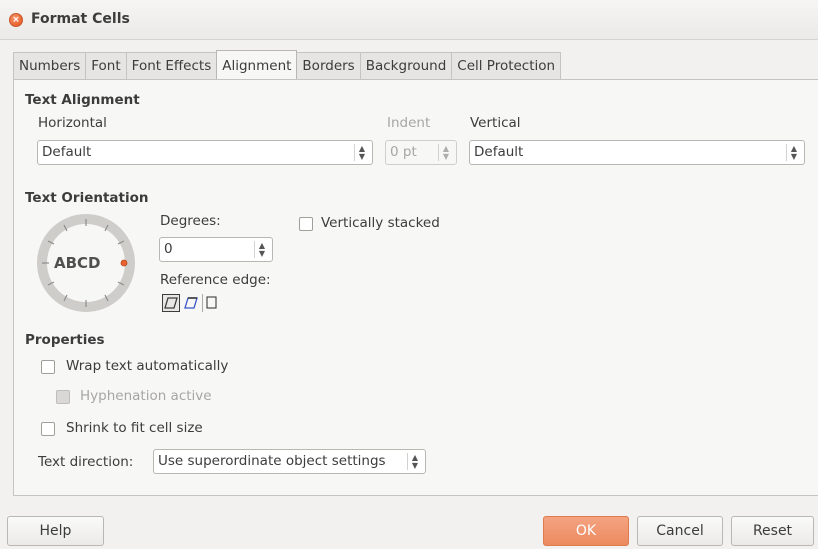  I want to click on shrink-to-fit-label: Shrink to fit cell size, so click(134, 428).